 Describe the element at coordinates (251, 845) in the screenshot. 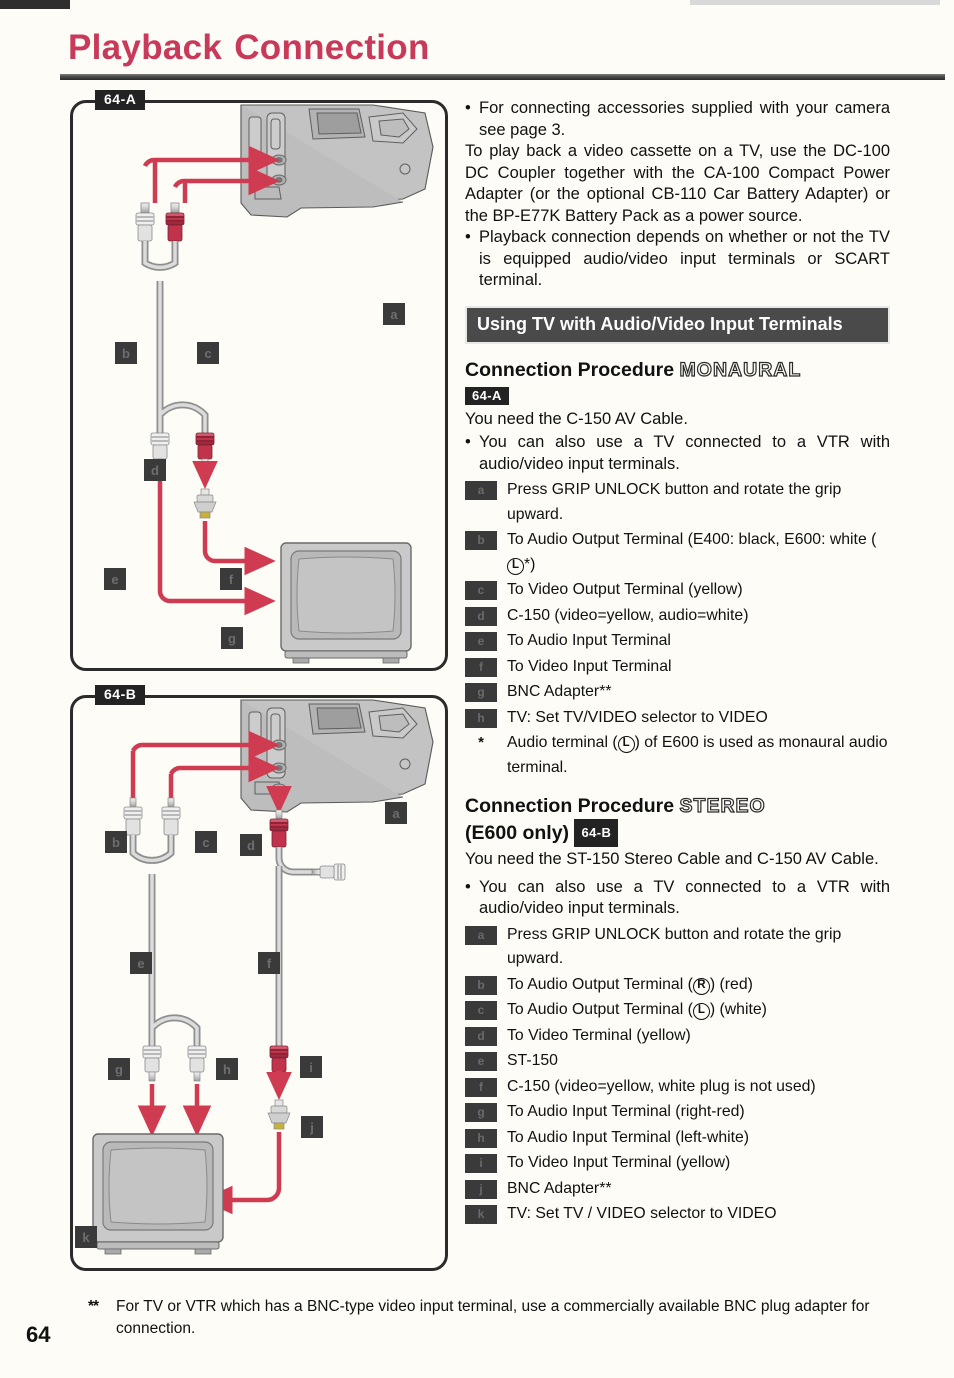

I see `diagram-b-chip-d: d` at that location.